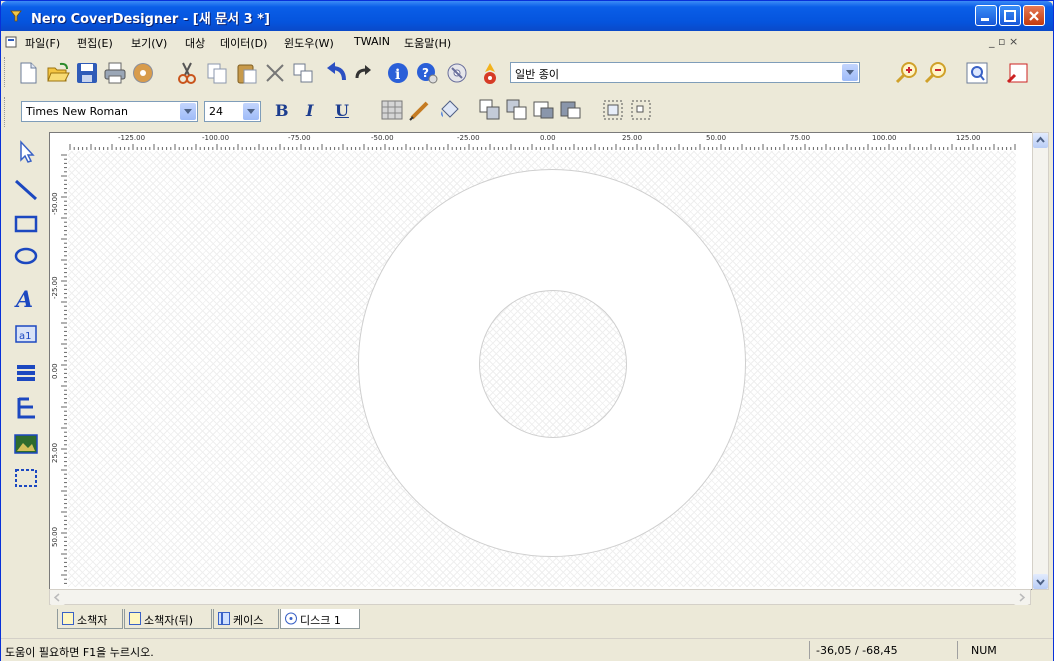  Describe the element at coordinates (224, 618) in the screenshot. I see `case-icon` at that location.